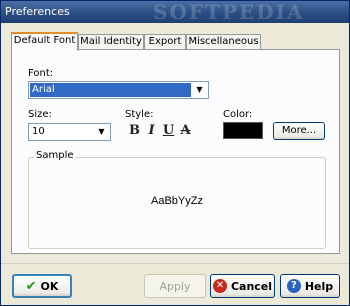  Describe the element at coordinates (319, 286) in the screenshot. I see `help-button-label: Help` at that location.